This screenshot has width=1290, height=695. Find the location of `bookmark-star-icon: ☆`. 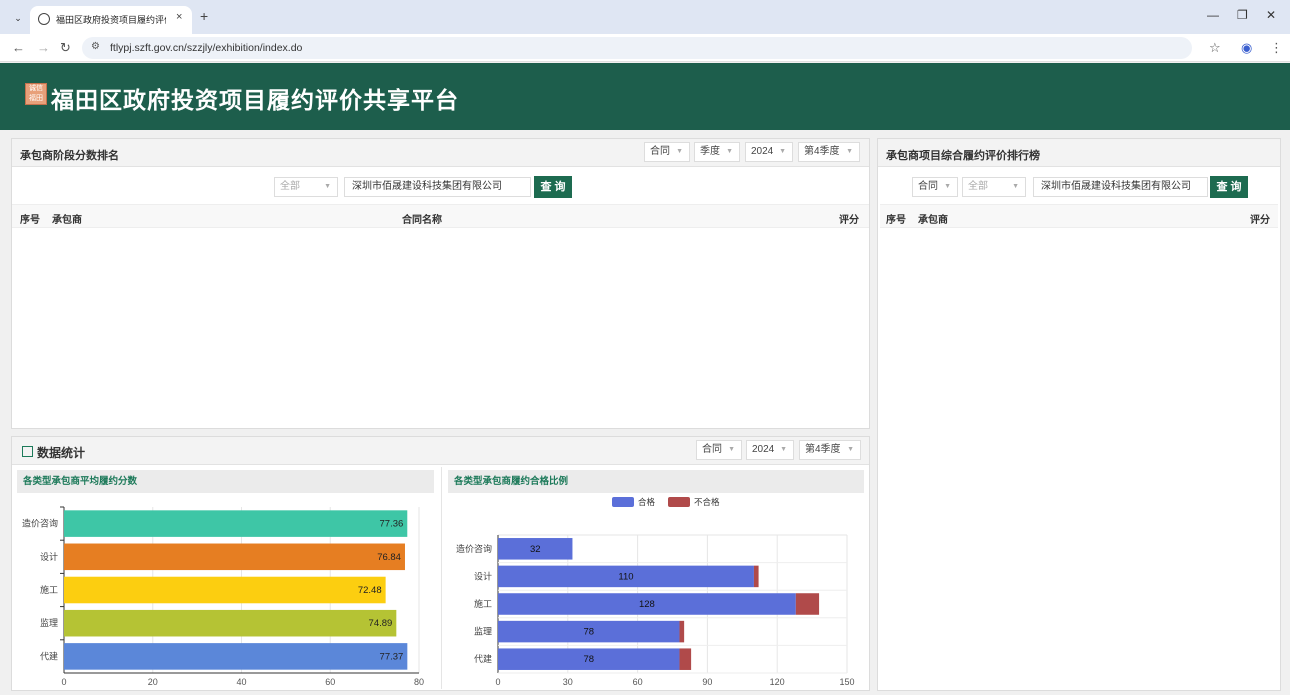

bookmark-star-icon: ☆ is located at coordinates (1215, 48).